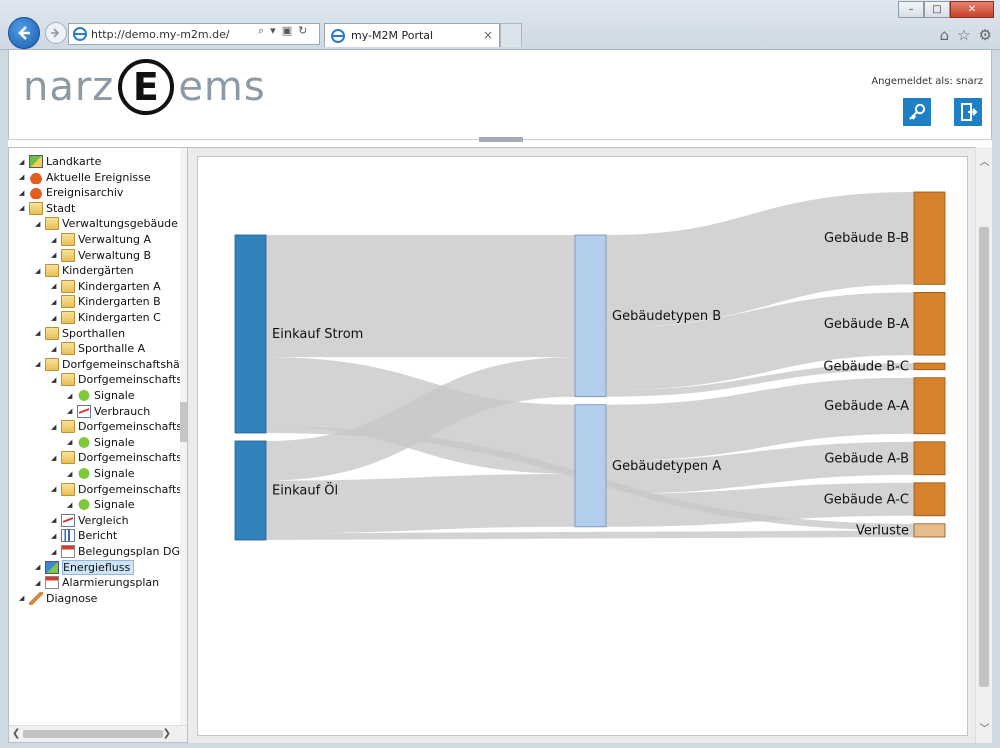  Describe the element at coordinates (250, 490) in the screenshot. I see `sankey-node-oel` at that location.